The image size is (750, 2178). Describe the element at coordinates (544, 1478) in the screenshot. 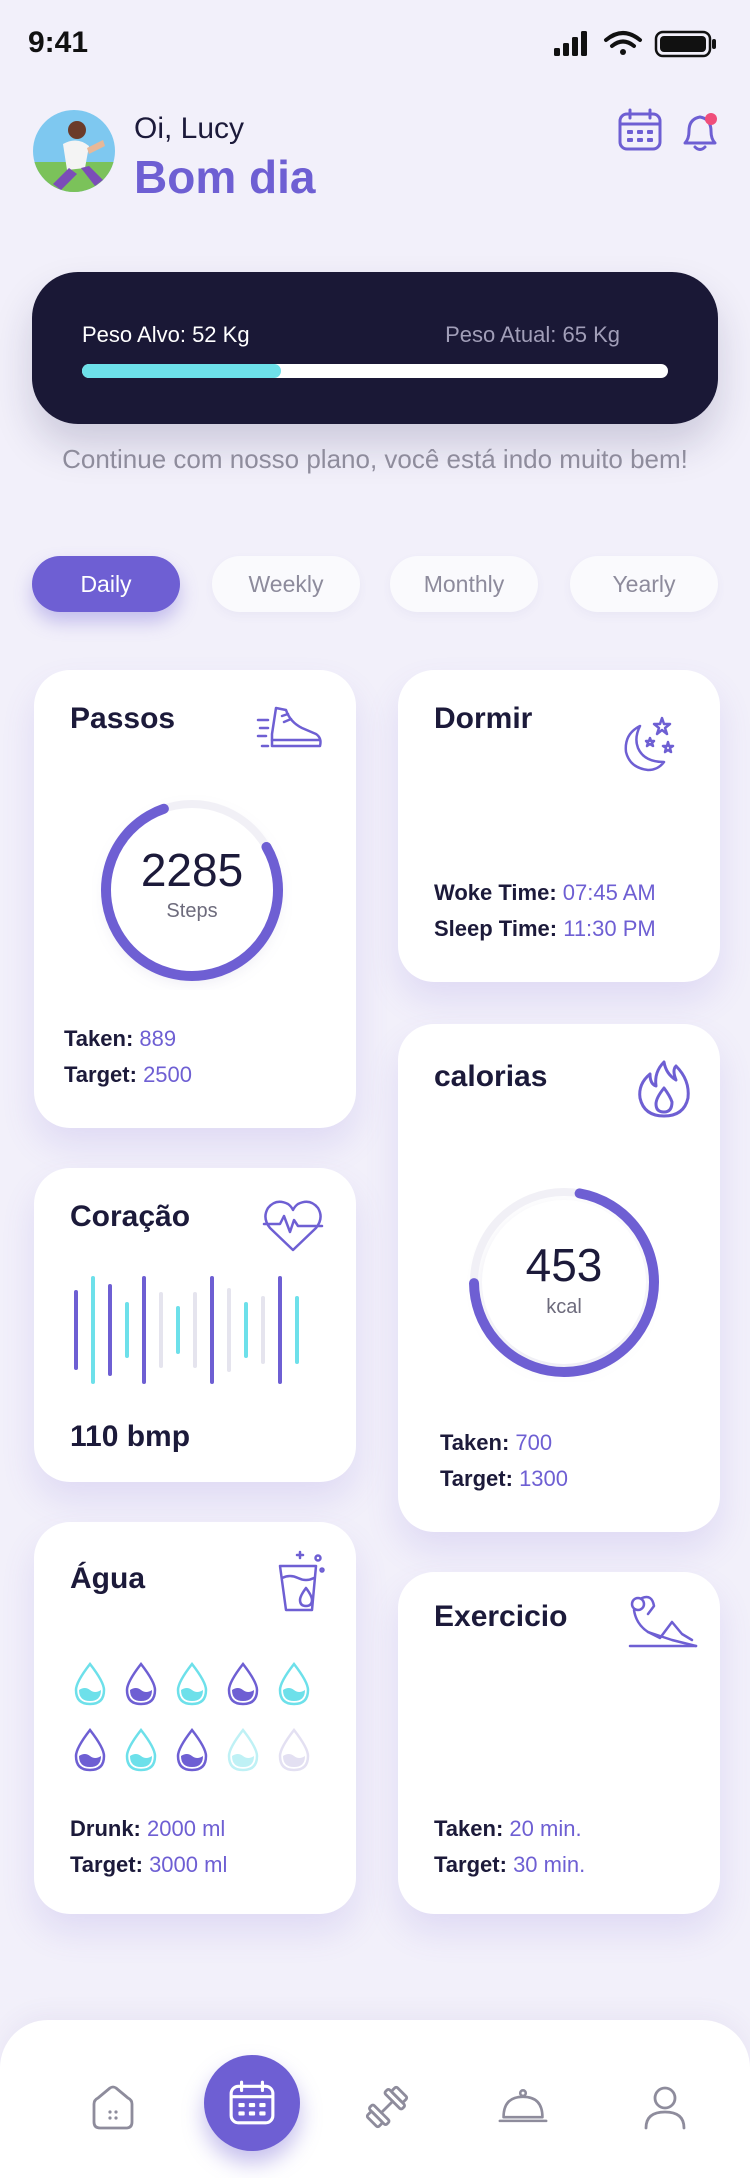

I see `calories-target-value: 1300` at that location.